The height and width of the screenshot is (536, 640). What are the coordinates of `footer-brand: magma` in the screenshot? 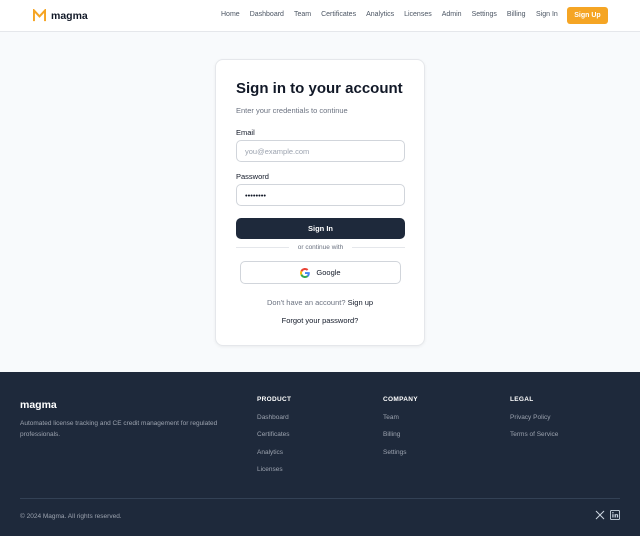 It's located at (38, 405).